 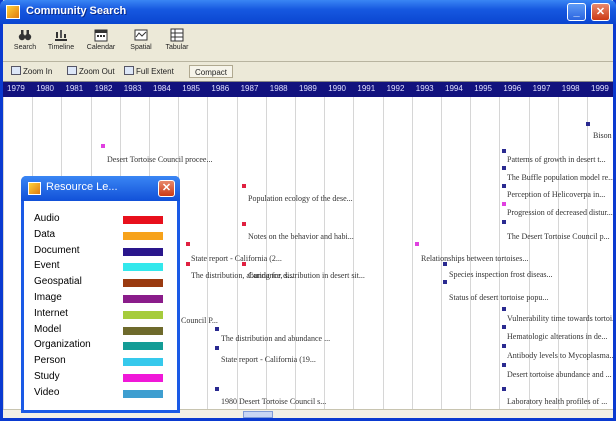 What do you see at coordinates (101, 236) in the screenshot?
I see `legend-item: Data` at bounding box center [101, 236].